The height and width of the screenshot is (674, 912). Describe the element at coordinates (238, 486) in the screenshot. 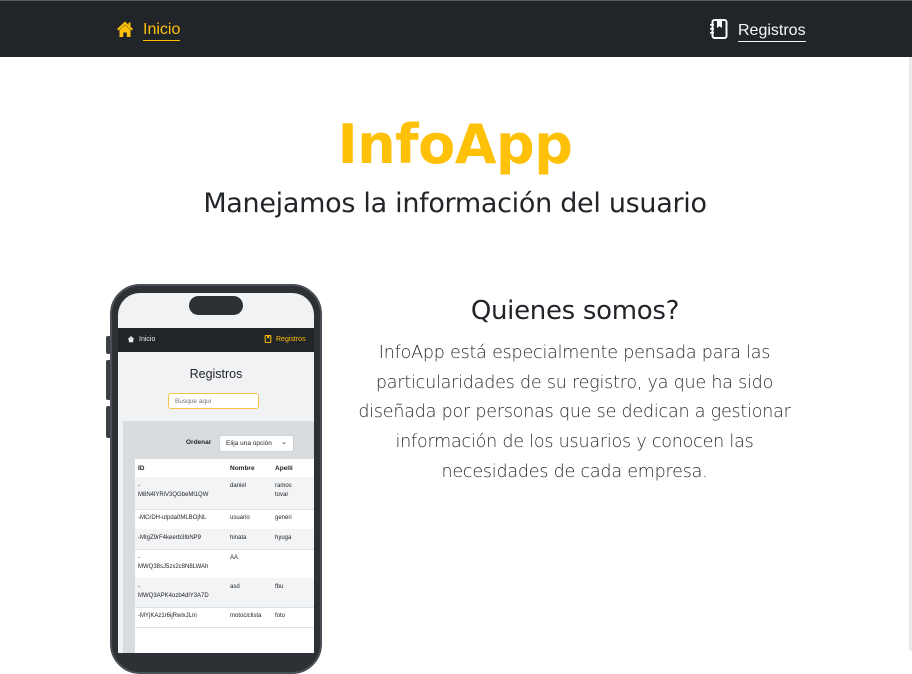

I see `table-cell: daniel` at that location.